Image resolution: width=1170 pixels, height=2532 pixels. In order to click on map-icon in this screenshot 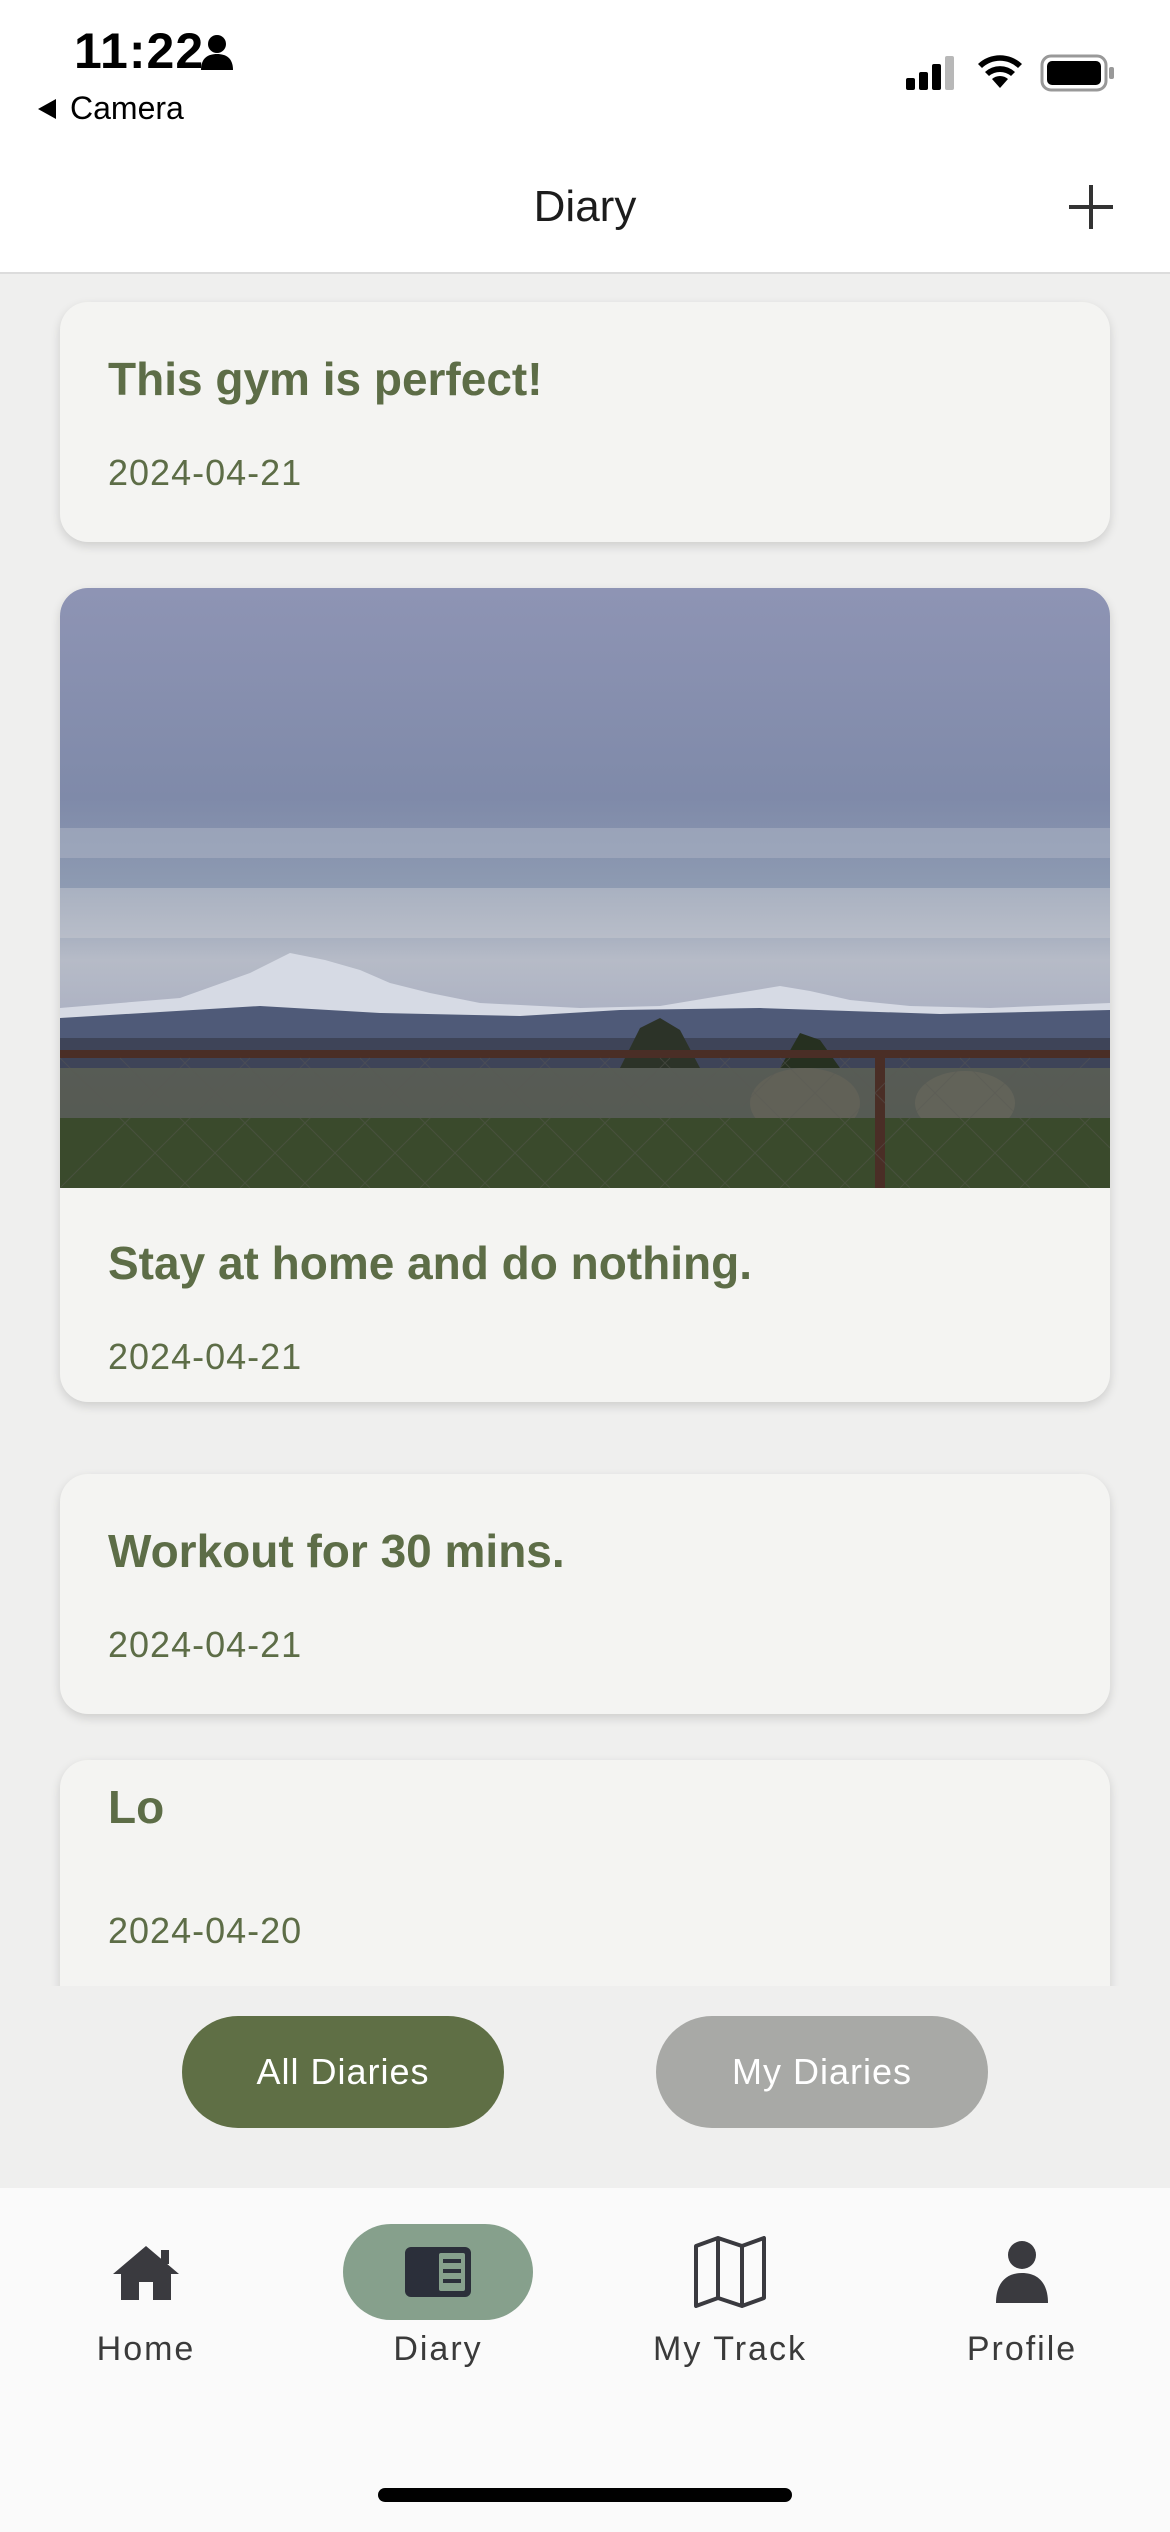, I will do `click(730, 2272)`.